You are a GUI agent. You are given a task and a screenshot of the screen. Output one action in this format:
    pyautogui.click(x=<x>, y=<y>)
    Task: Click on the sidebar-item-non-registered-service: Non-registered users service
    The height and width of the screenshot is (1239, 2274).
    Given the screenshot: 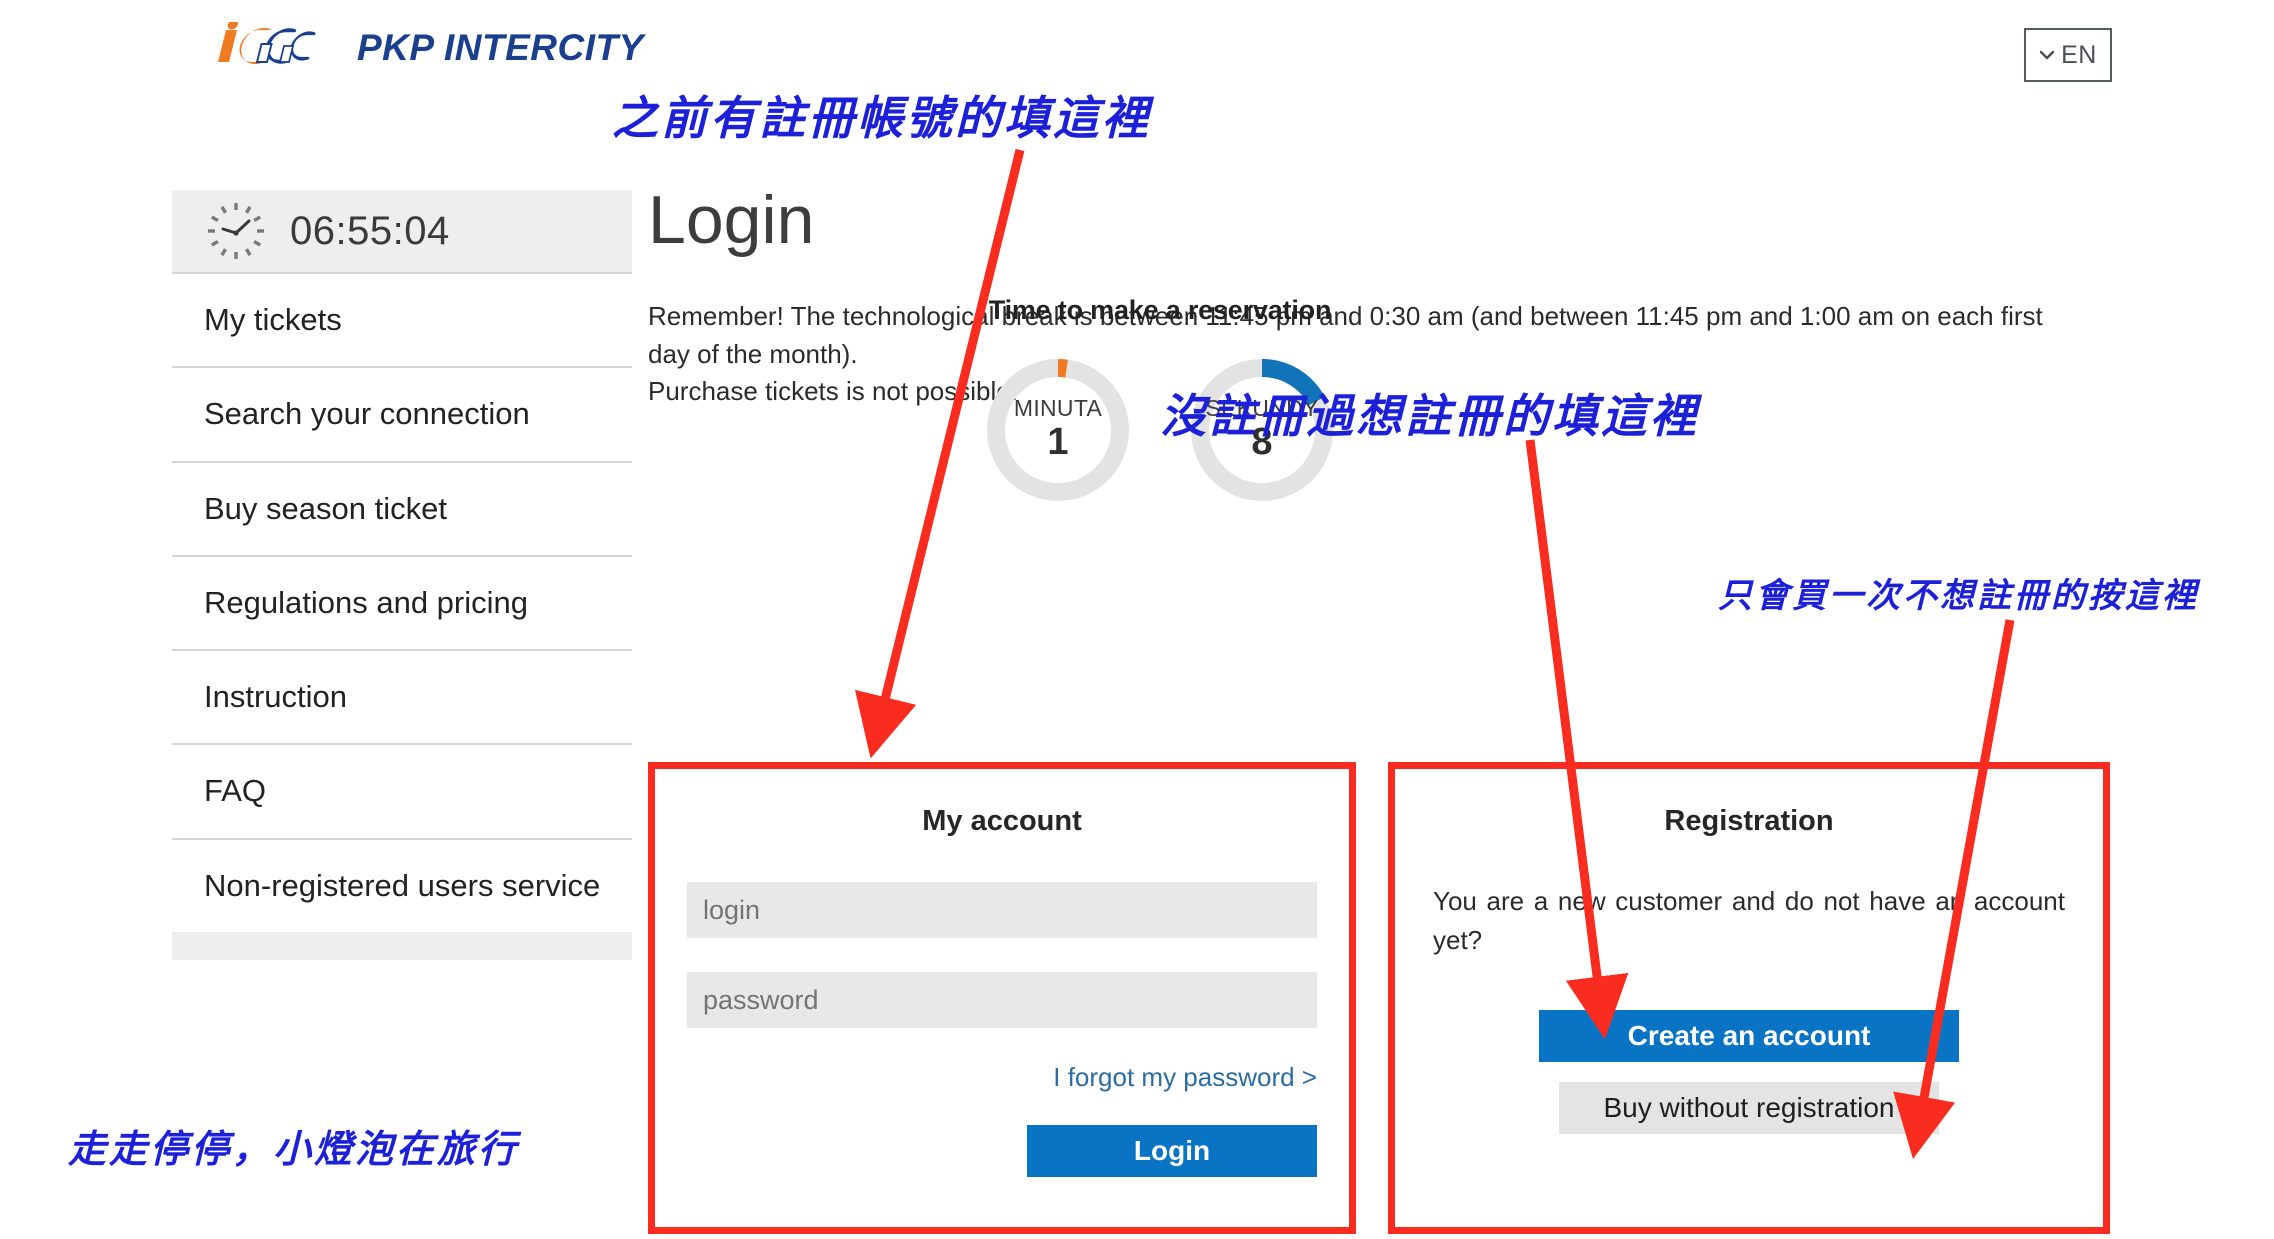 What is the action you would take?
    pyautogui.click(x=402, y=886)
    